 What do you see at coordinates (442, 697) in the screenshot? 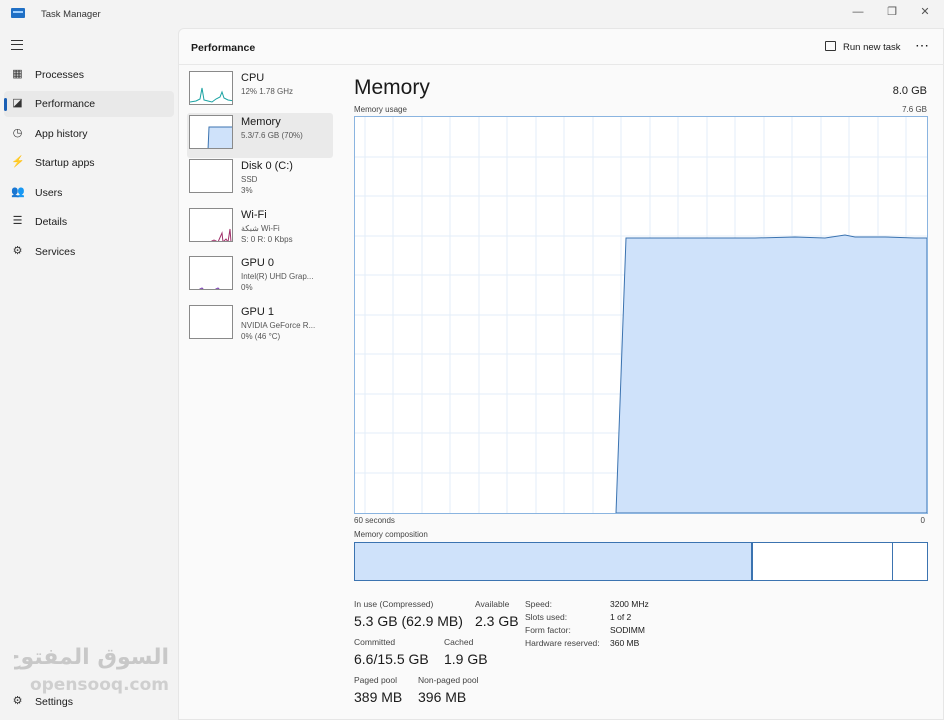
I see `nonpaged-pool-value: 396 MB` at bounding box center [442, 697].